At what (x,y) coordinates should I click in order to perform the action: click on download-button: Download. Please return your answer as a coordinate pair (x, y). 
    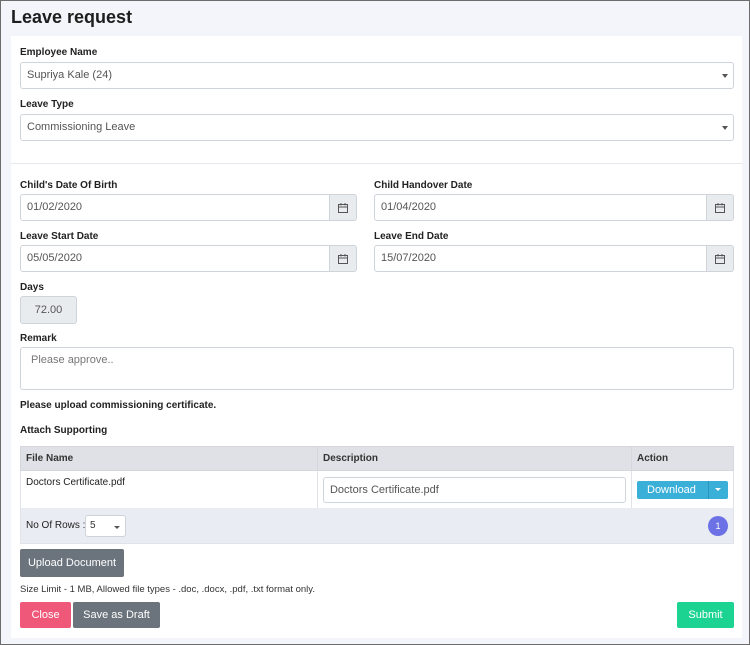
    Looking at the image, I should click on (682, 489).